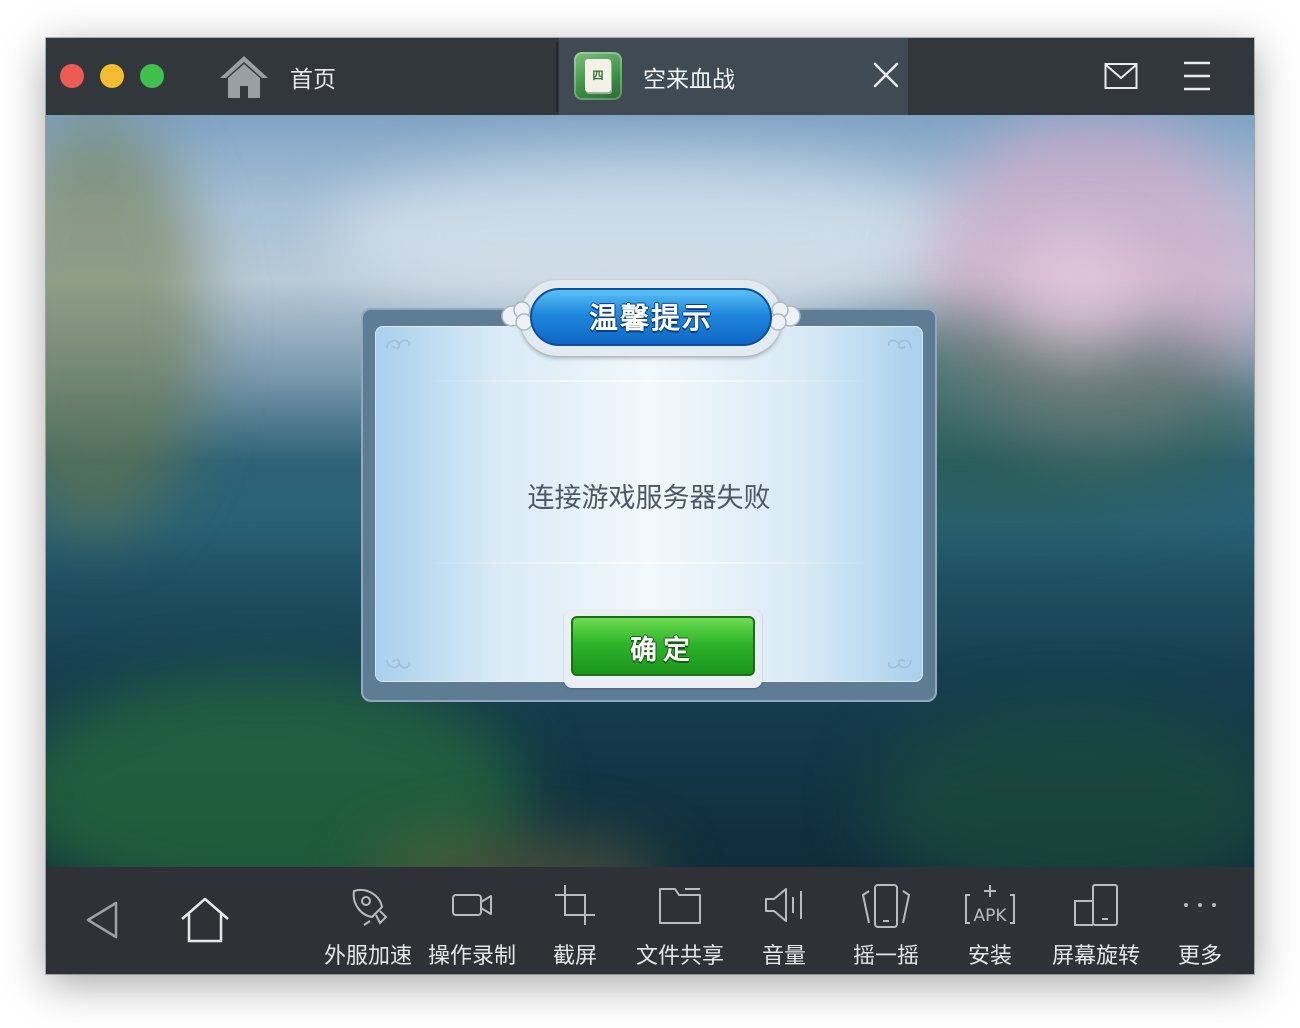  I want to click on tool-install-apk: APK 安装, so click(990, 920).